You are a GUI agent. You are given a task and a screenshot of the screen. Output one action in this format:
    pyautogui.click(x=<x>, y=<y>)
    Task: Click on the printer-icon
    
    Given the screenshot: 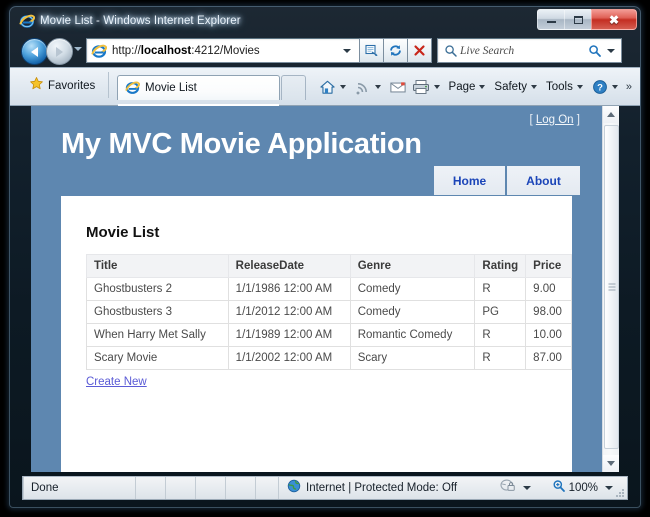 What is the action you would take?
    pyautogui.click(x=420, y=87)
    